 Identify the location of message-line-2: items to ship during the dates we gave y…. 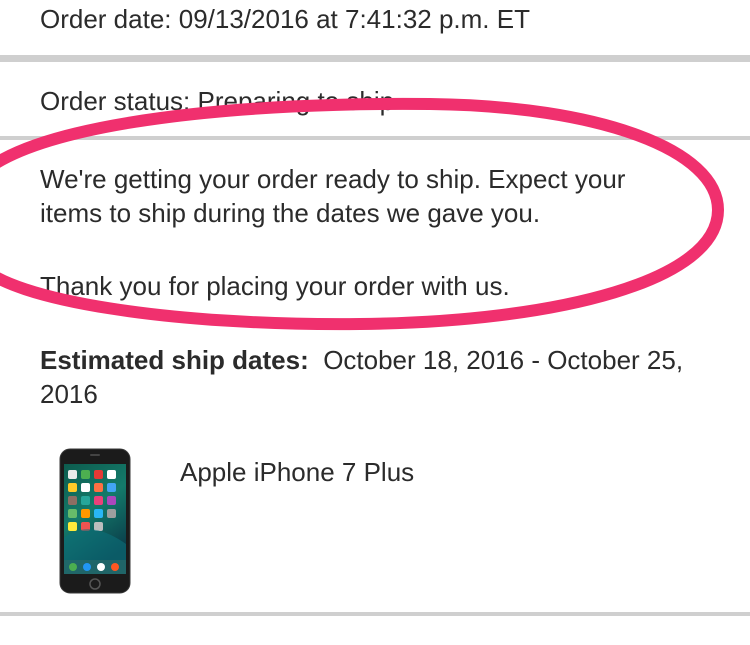
(290, 213).